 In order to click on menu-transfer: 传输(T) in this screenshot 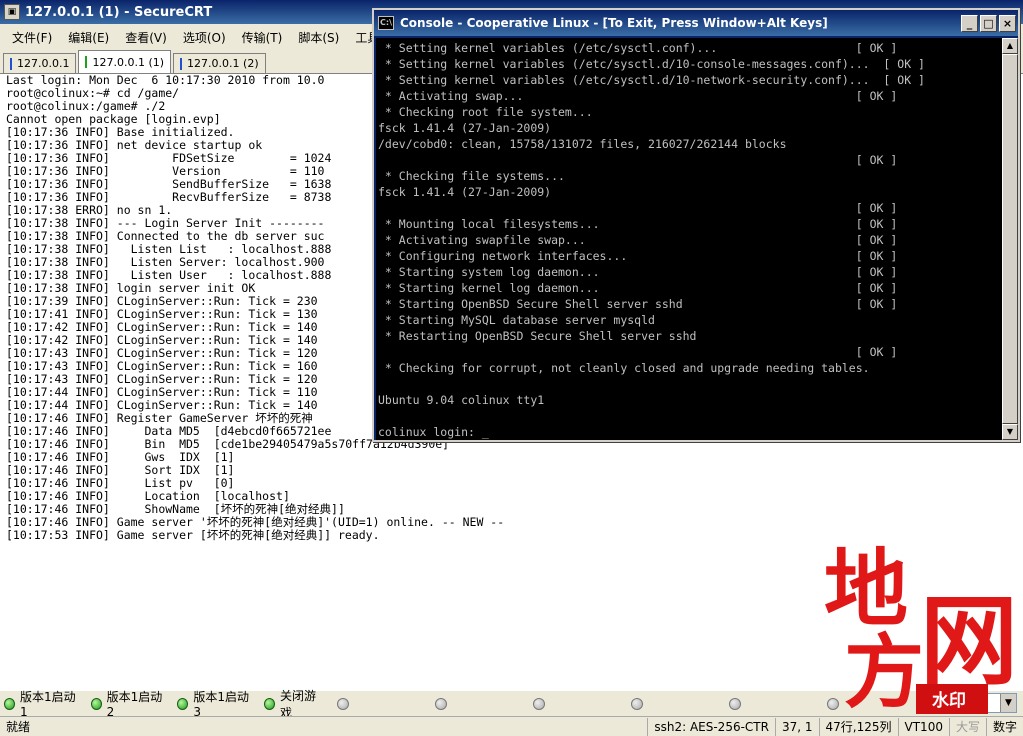, I will do `click(262, 37)`.